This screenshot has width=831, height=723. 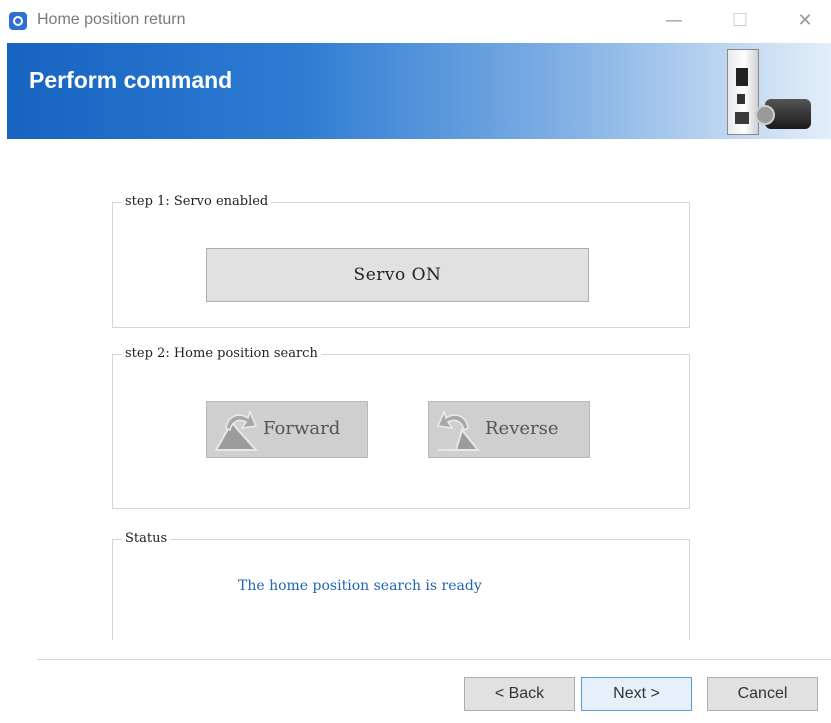 What do you see at coordinates (522, 428) in the screenshot?
I see `reverse-label: Reverse` at bounding box center [522, 428].